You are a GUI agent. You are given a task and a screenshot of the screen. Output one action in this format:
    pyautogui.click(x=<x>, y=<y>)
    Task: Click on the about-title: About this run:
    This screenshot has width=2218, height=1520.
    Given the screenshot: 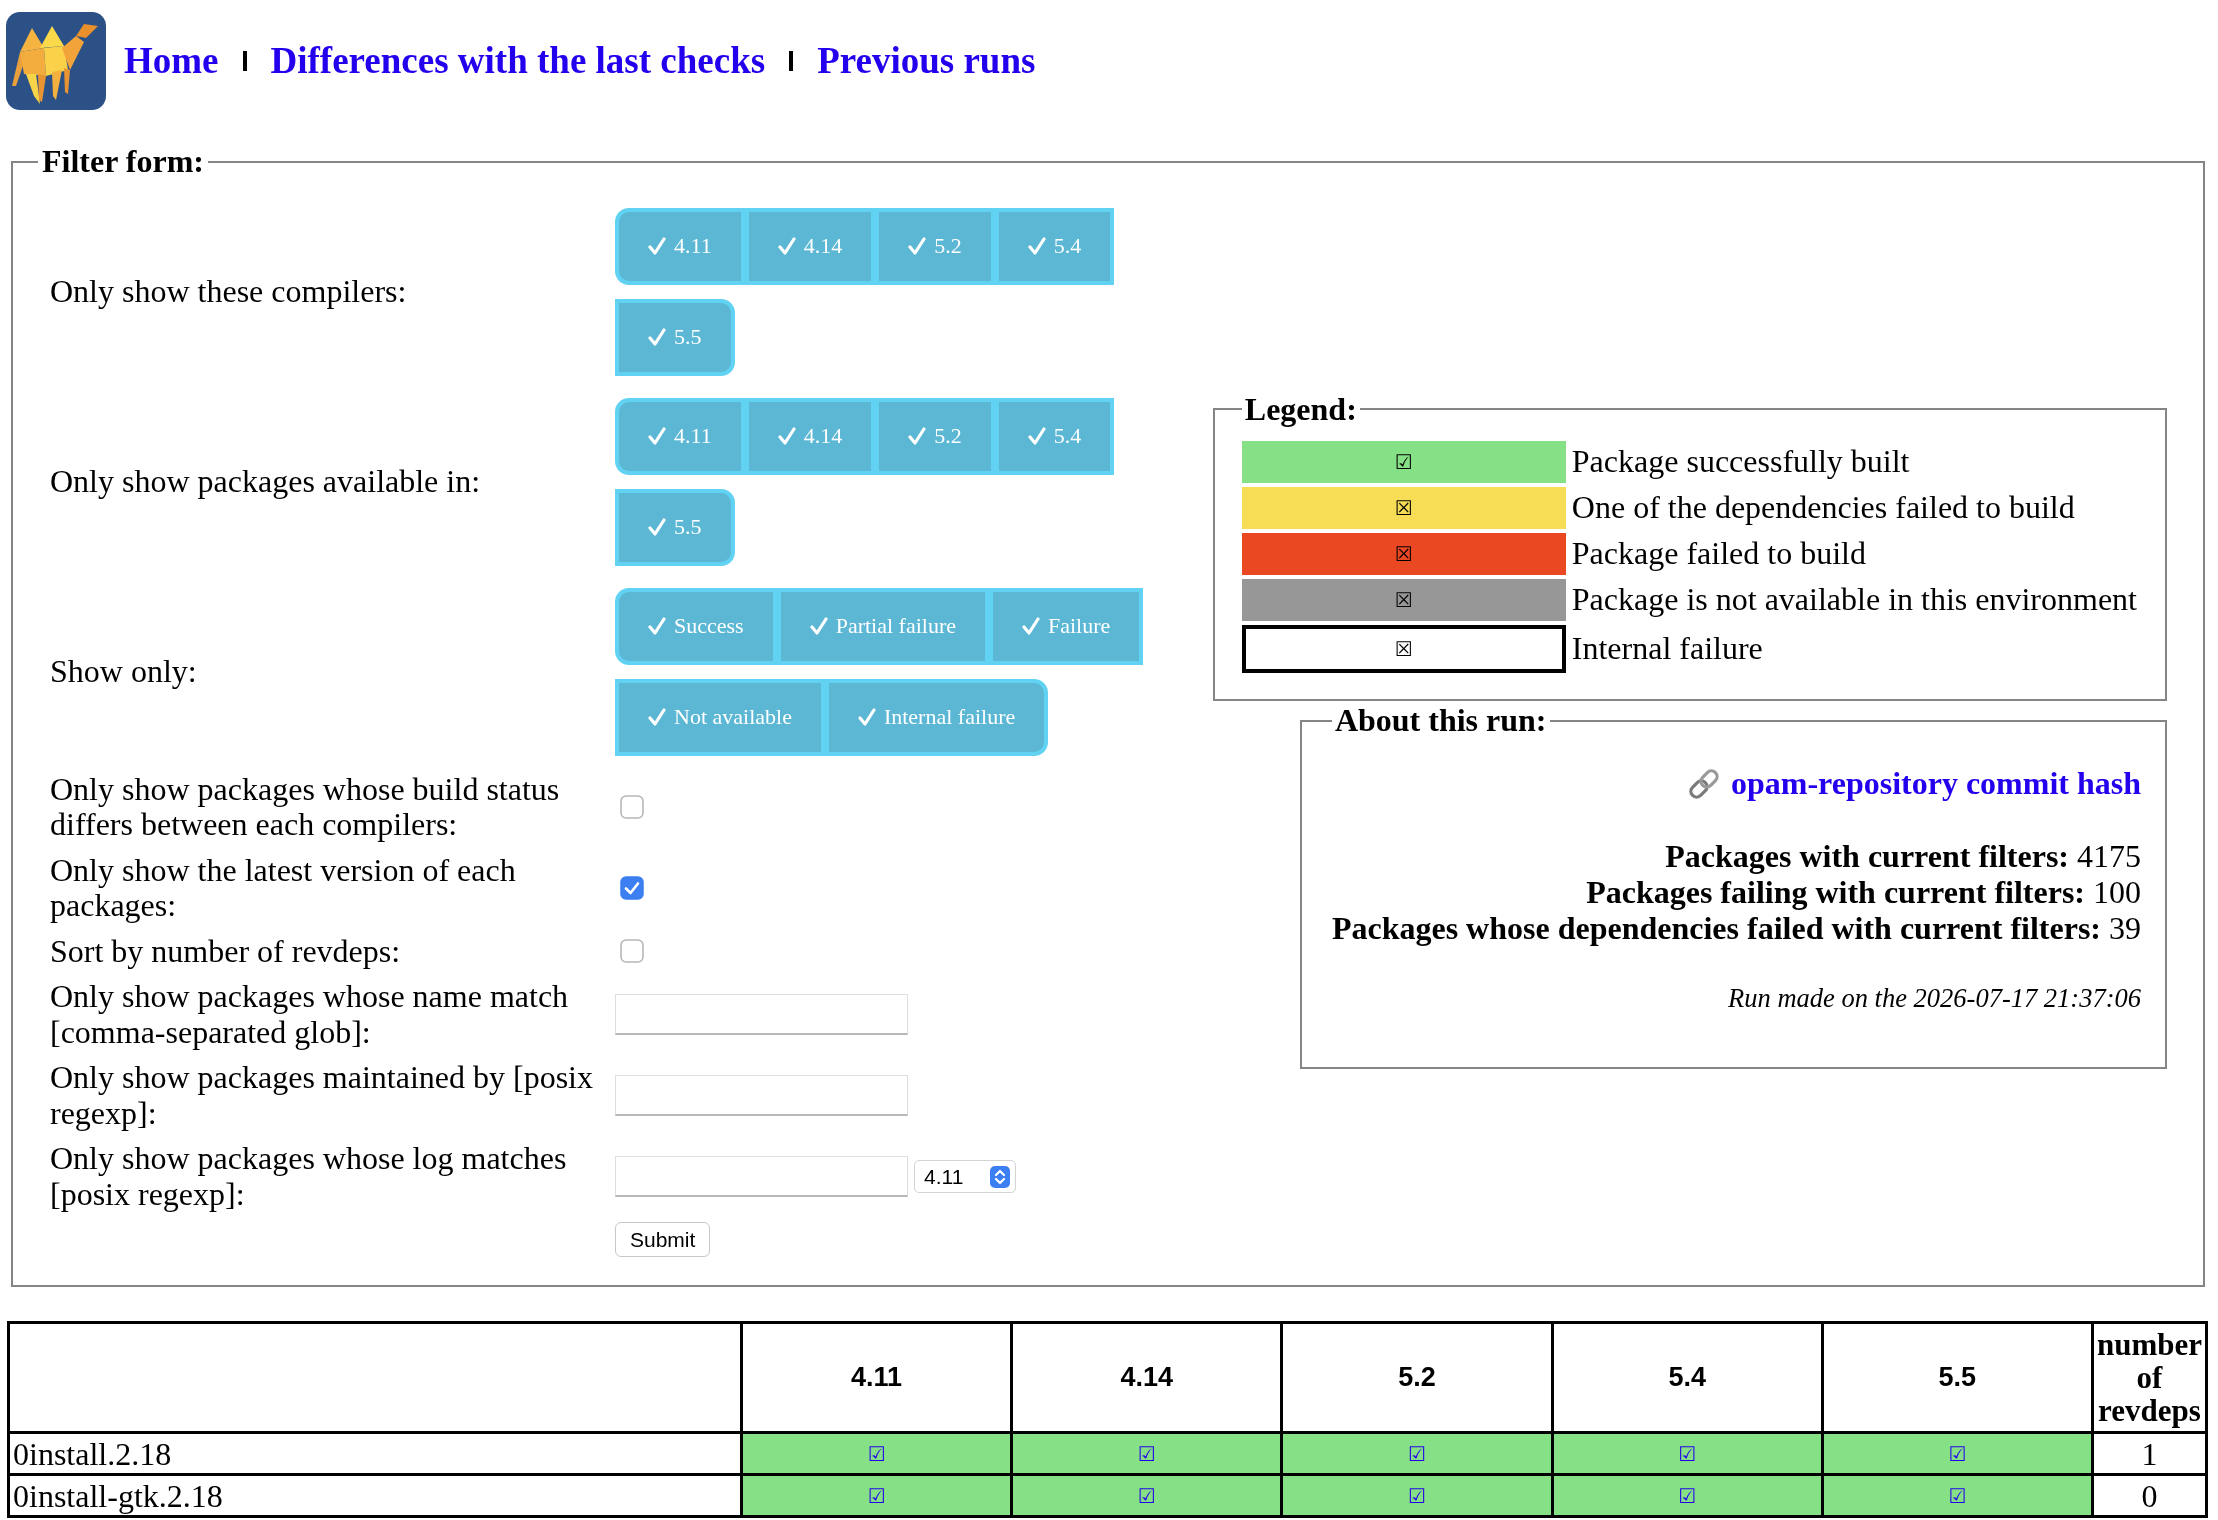 What is the action you would take?
    pyautogui.click(x=1440, y=721)
    